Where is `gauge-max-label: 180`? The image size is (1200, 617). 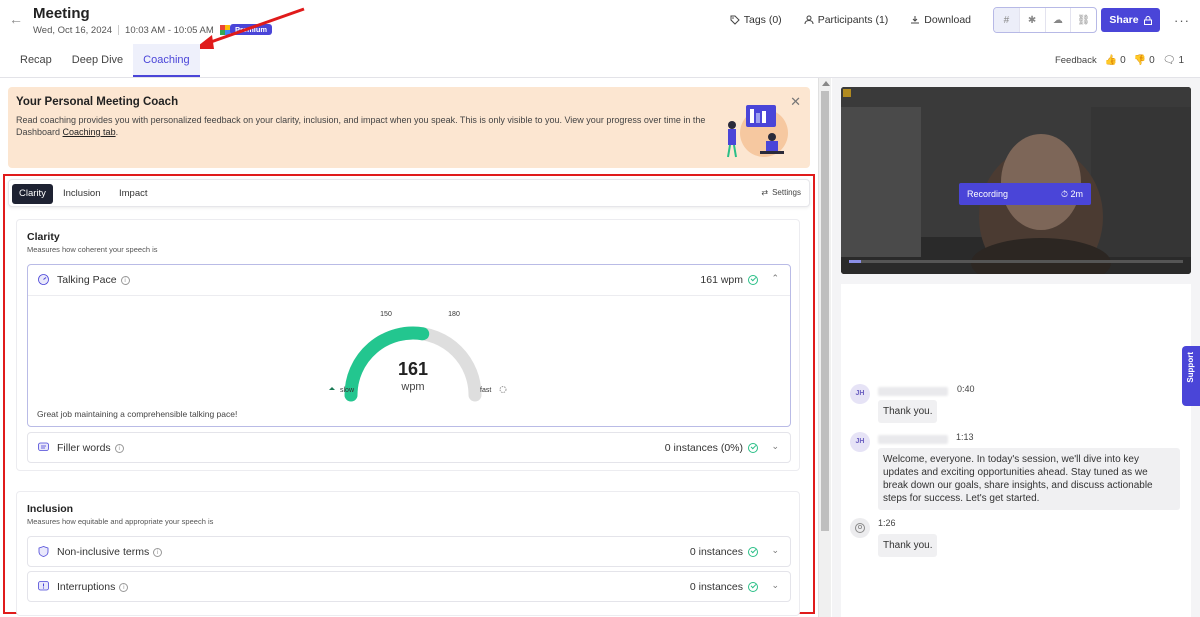 gauge-max-label: 180 is located at coordinates (454, 314).